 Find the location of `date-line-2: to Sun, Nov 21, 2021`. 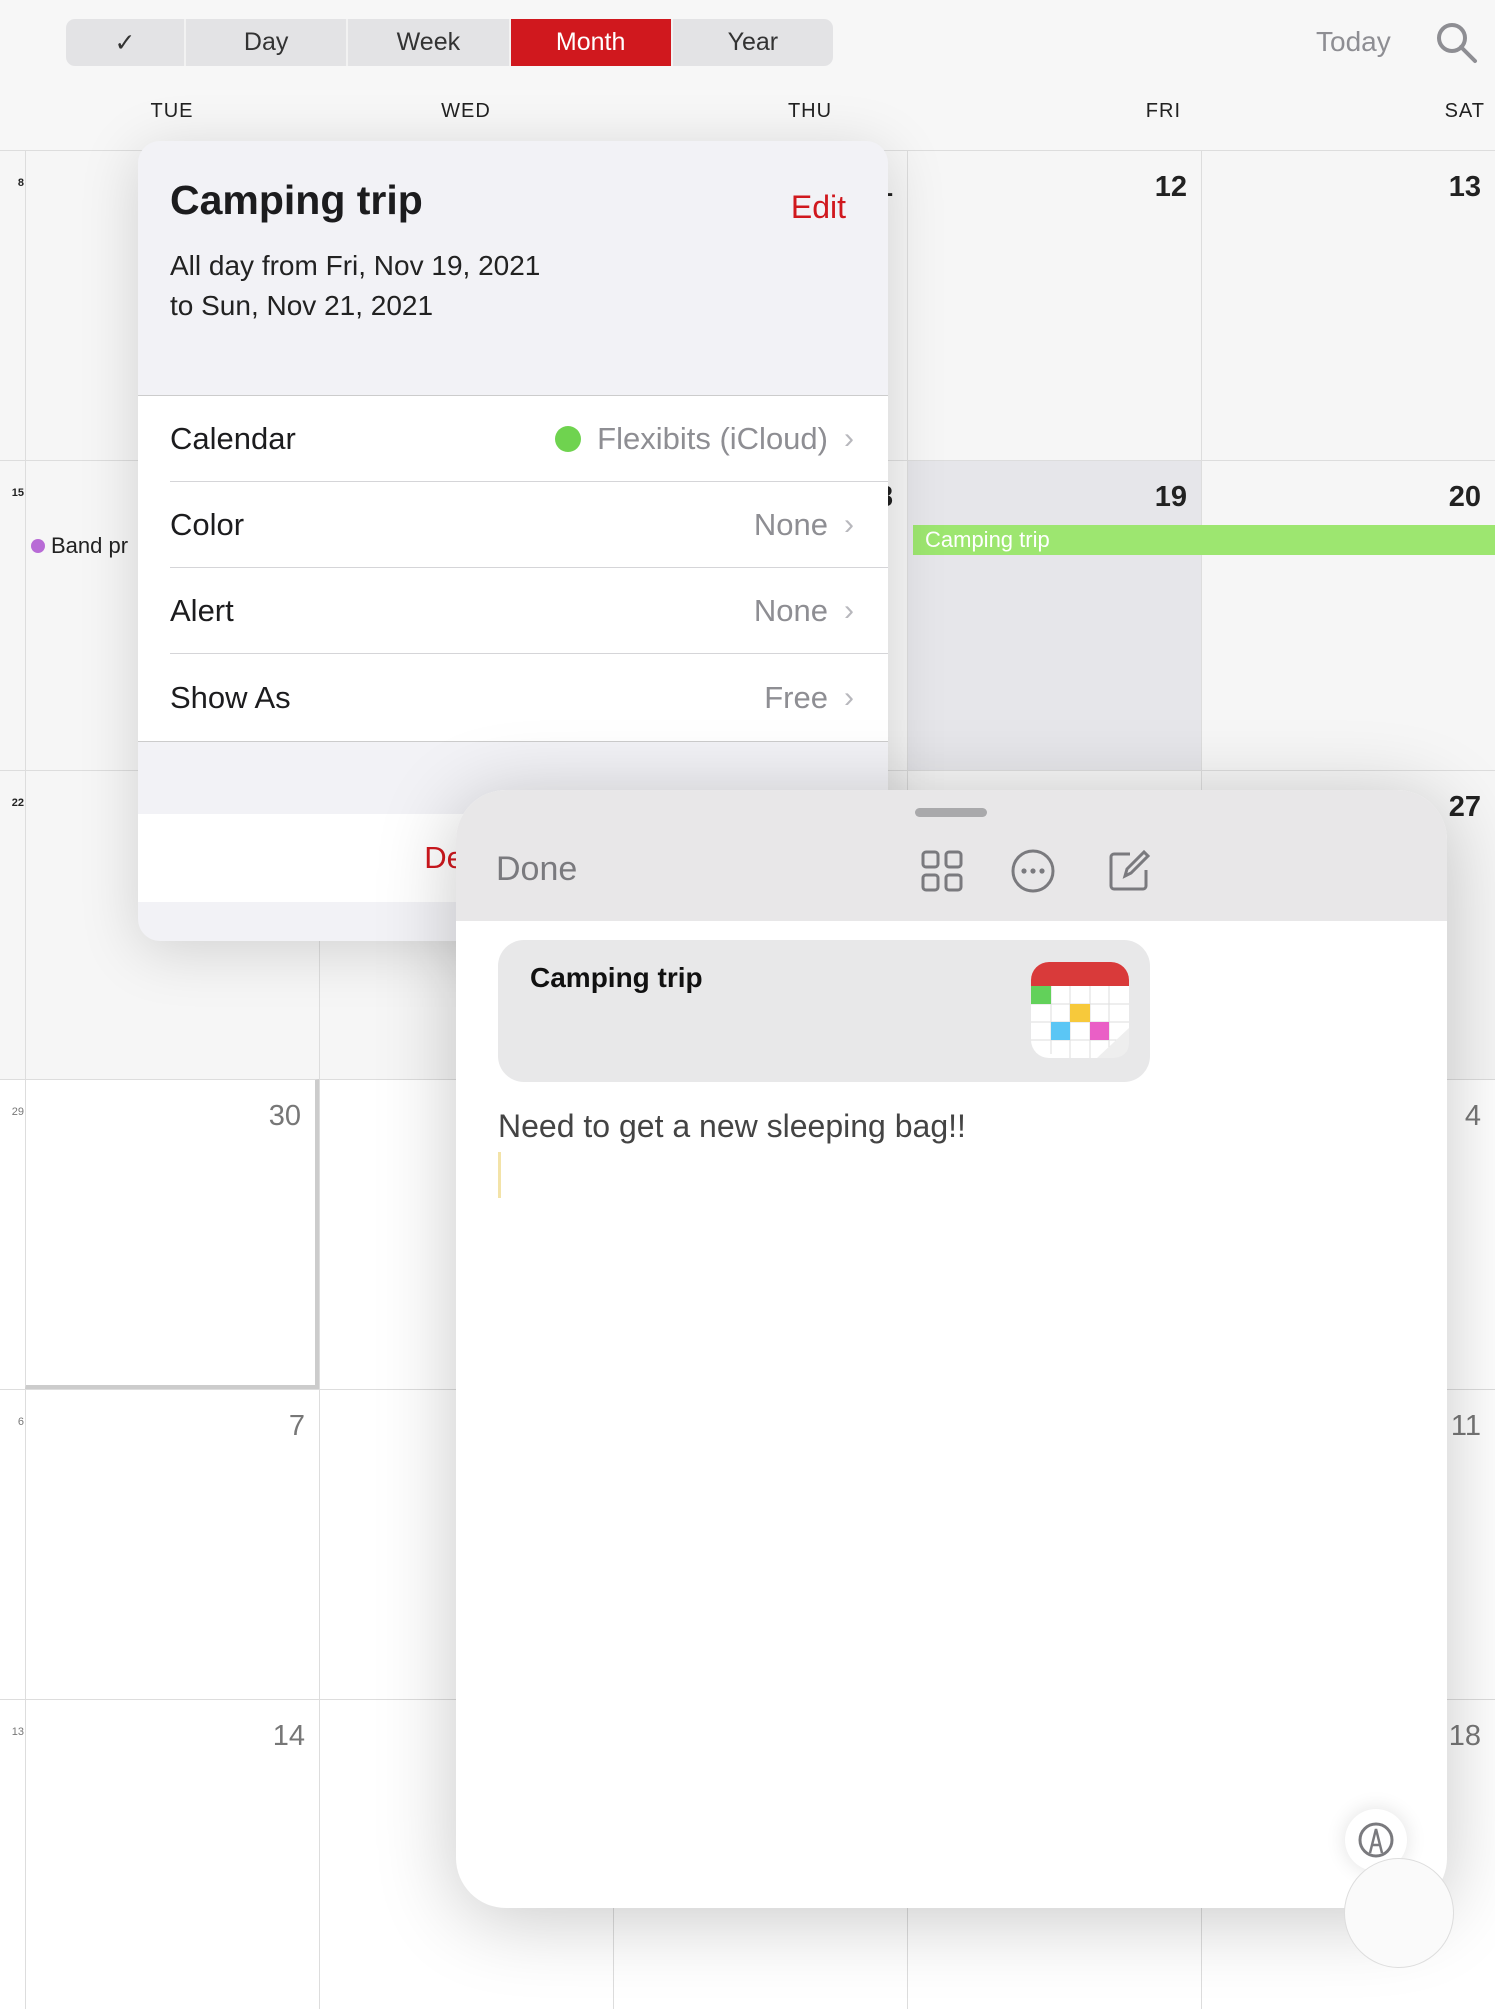

date-line-2: to Sun, Nov 21, 2021 is located at coordinates (302, 305).